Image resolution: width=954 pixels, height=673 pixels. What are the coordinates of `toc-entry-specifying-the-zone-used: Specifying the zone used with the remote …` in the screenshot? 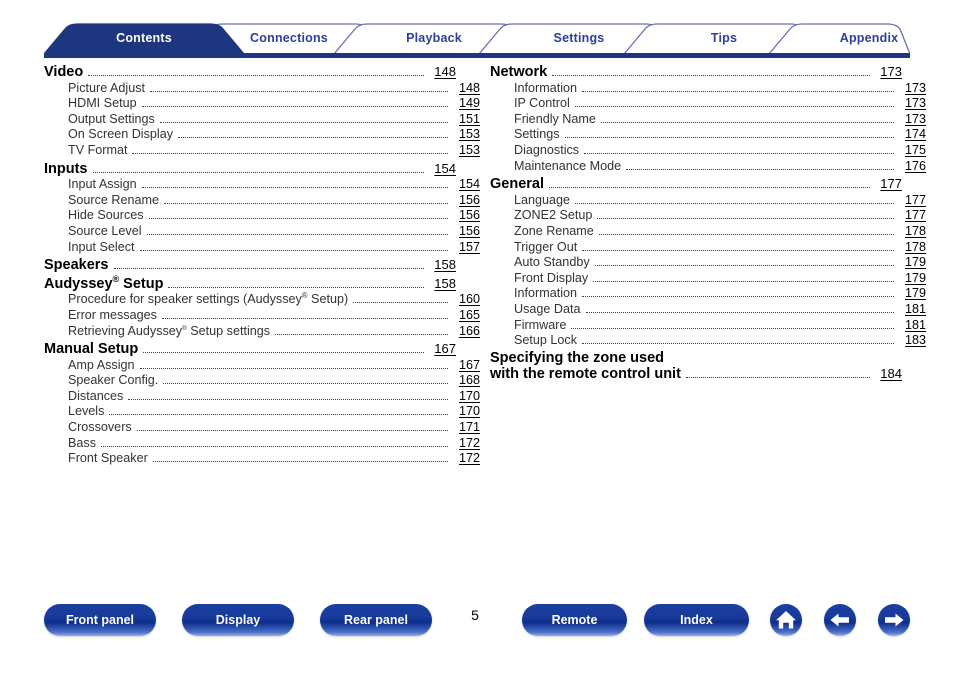 It's located at (696, 366).